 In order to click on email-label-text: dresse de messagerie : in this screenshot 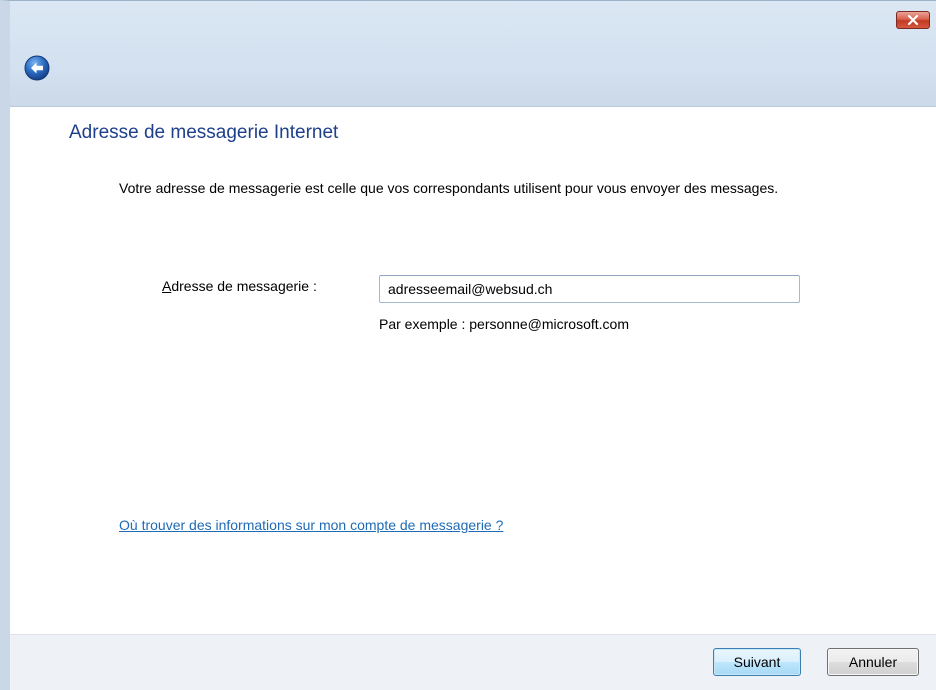, I will do `click(244, 286)`.